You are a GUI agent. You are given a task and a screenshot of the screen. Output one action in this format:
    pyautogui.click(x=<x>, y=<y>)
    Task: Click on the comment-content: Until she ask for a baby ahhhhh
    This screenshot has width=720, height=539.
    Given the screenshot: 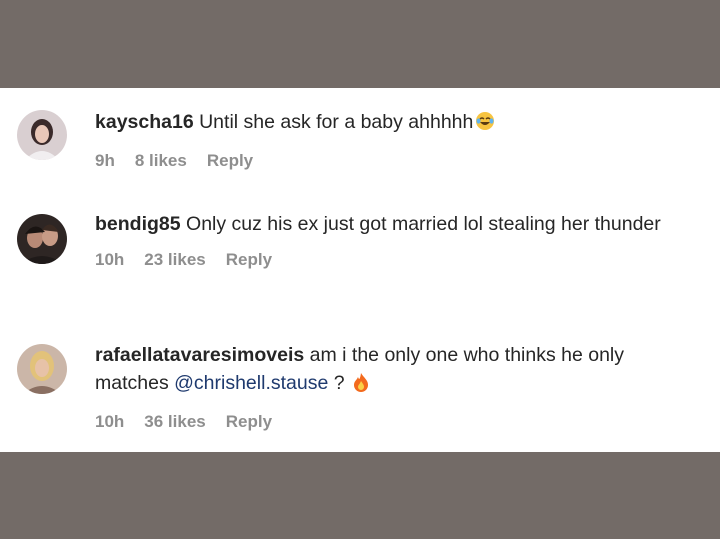 What is the action you would take?
    pyautogui.click(x=336, y=122)
    